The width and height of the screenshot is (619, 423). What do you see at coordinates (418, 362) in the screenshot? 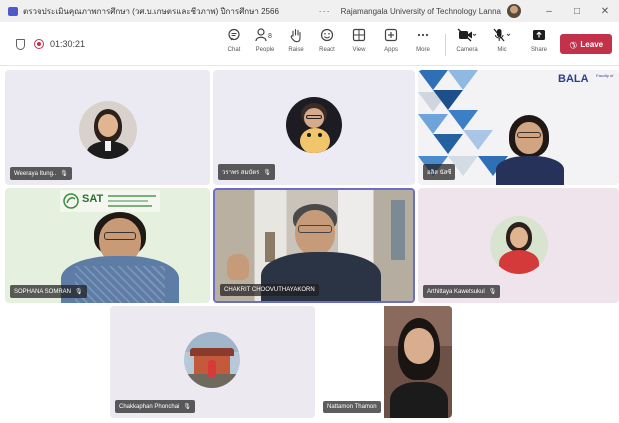
I see `participant-video` at bounding box center [418, 362].